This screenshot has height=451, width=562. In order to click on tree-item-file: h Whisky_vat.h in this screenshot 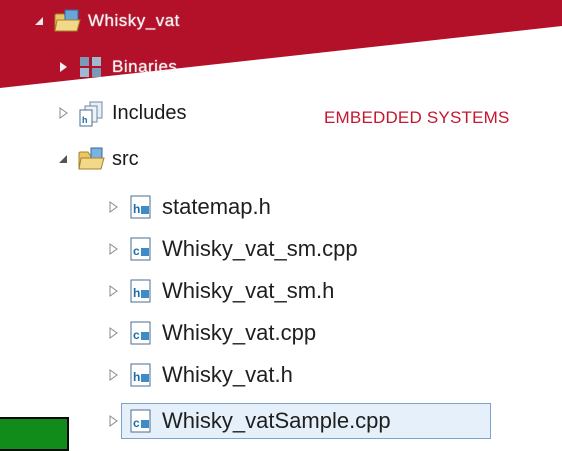, I will do `click(199, 375)`.